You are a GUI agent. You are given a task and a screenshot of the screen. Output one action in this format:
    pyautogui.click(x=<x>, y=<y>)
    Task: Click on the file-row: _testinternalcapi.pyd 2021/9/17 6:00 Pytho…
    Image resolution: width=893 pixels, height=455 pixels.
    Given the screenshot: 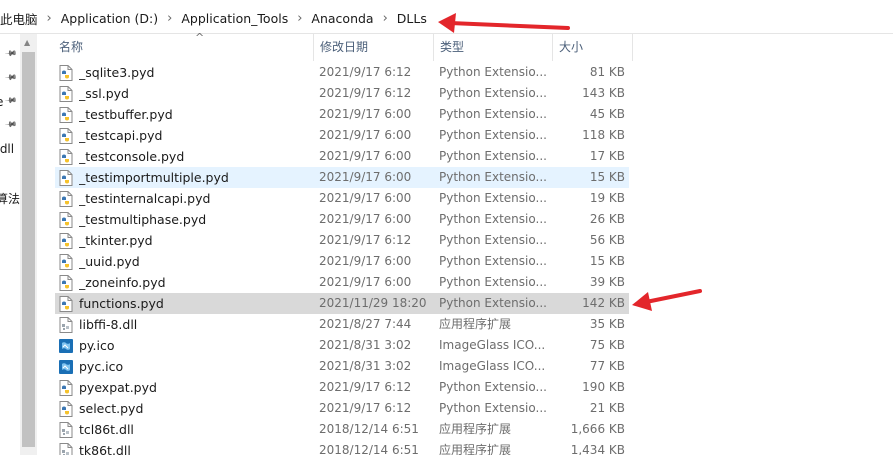 What is the action you would take?
    pyautogui.click(x=342, y=198)
    